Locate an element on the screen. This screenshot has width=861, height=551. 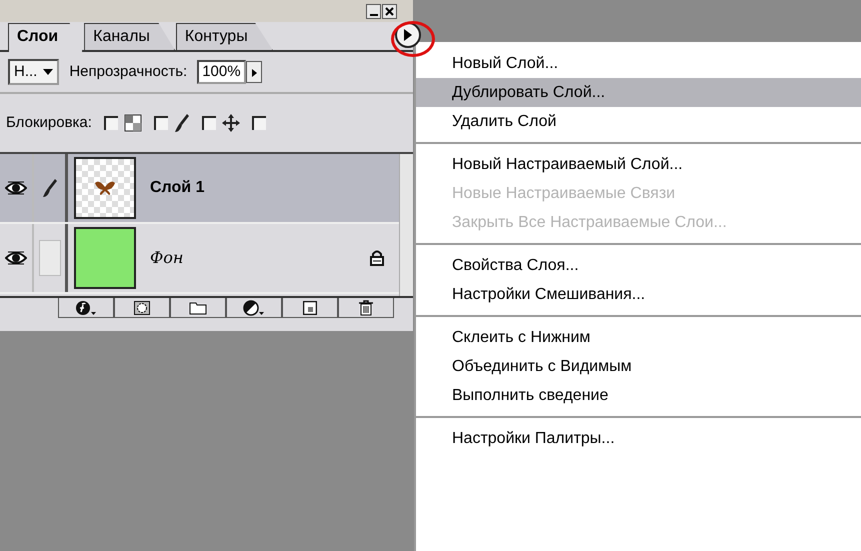
close-button is located at coordinates (389, 11).